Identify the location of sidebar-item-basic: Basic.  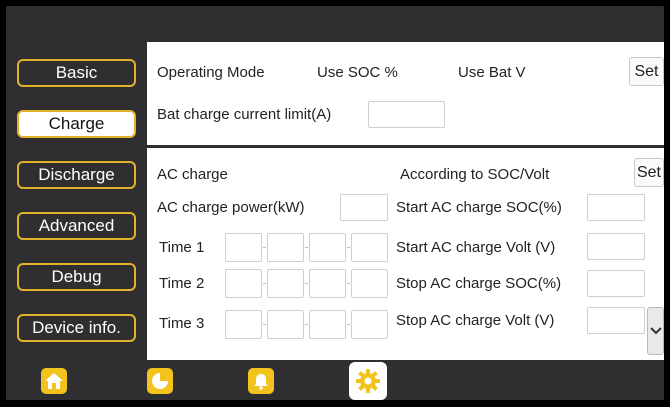
(76, 73).